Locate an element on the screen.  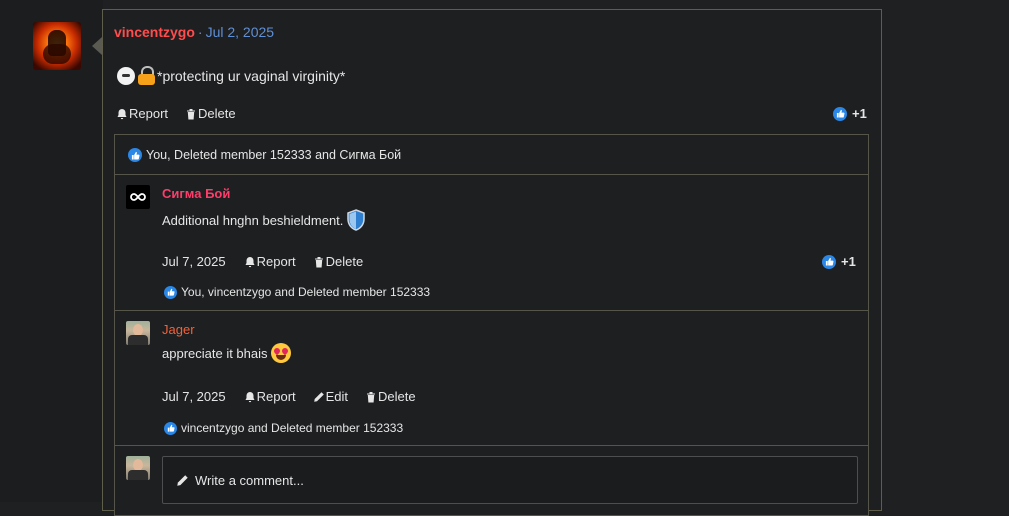
face-emoji-icon is located at coordinates (126, 75).